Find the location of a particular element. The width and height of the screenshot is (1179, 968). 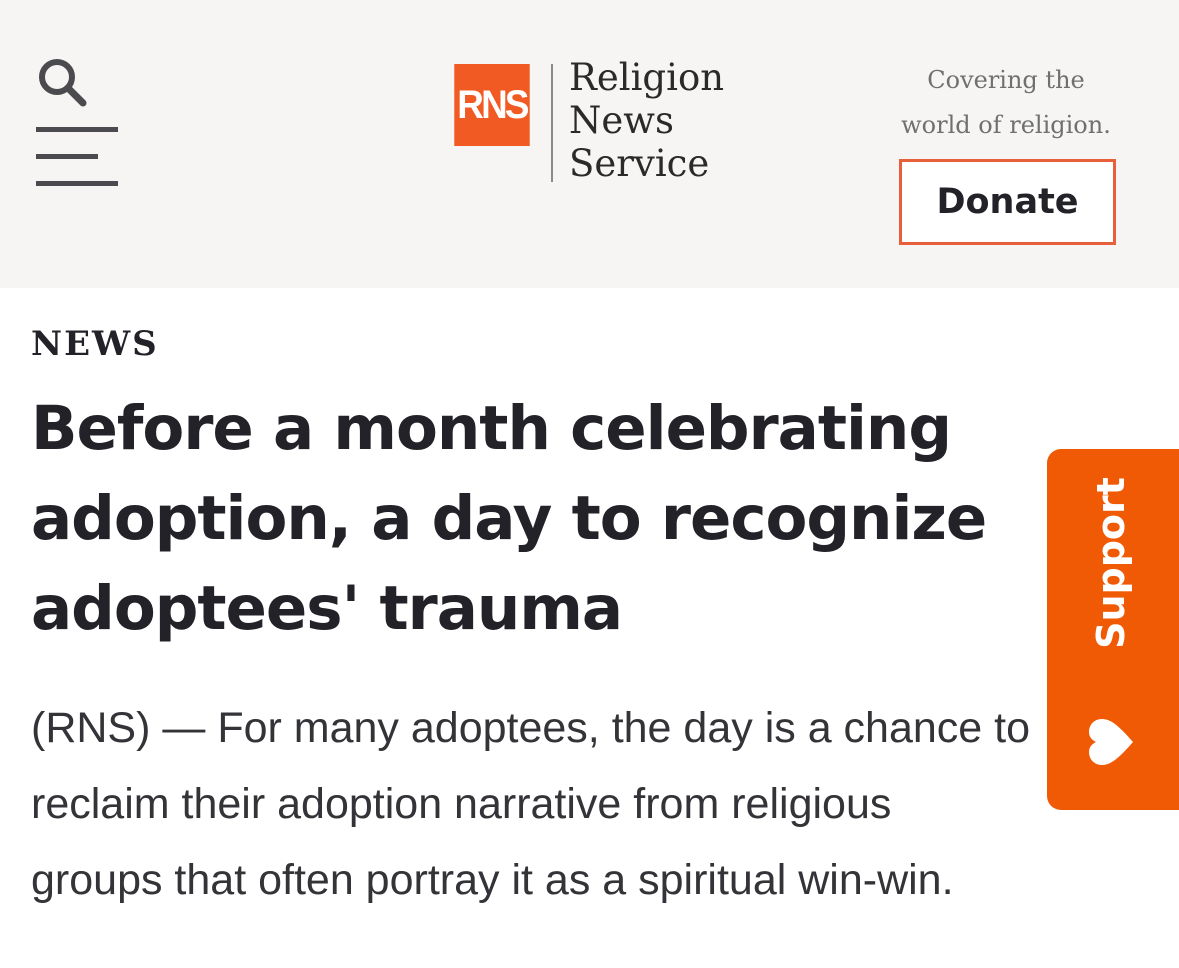

logo-word: Religion is located at coordinates (647, 77).